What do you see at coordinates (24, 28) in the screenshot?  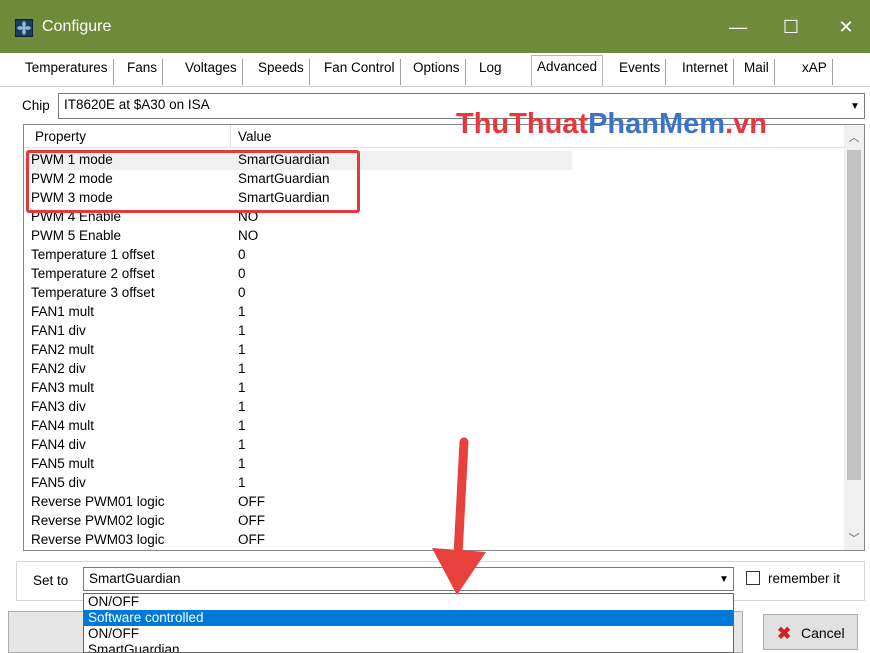 I see `fan-app-icon` at bounding box center [24, 28].